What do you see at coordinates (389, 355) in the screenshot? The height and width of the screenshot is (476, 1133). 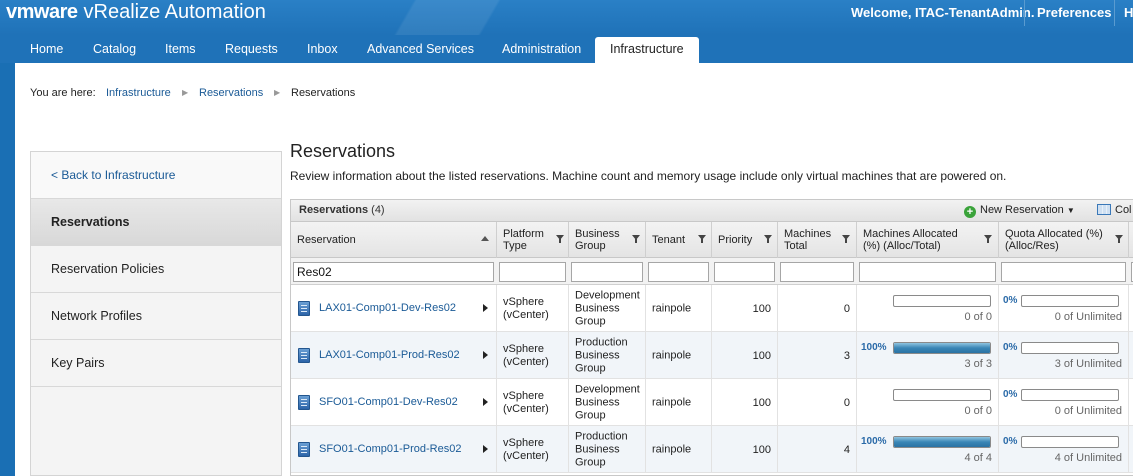 I see `reservation-link: LAX01-Comp01-Prod-Res02` at bounding box center [389, 355].